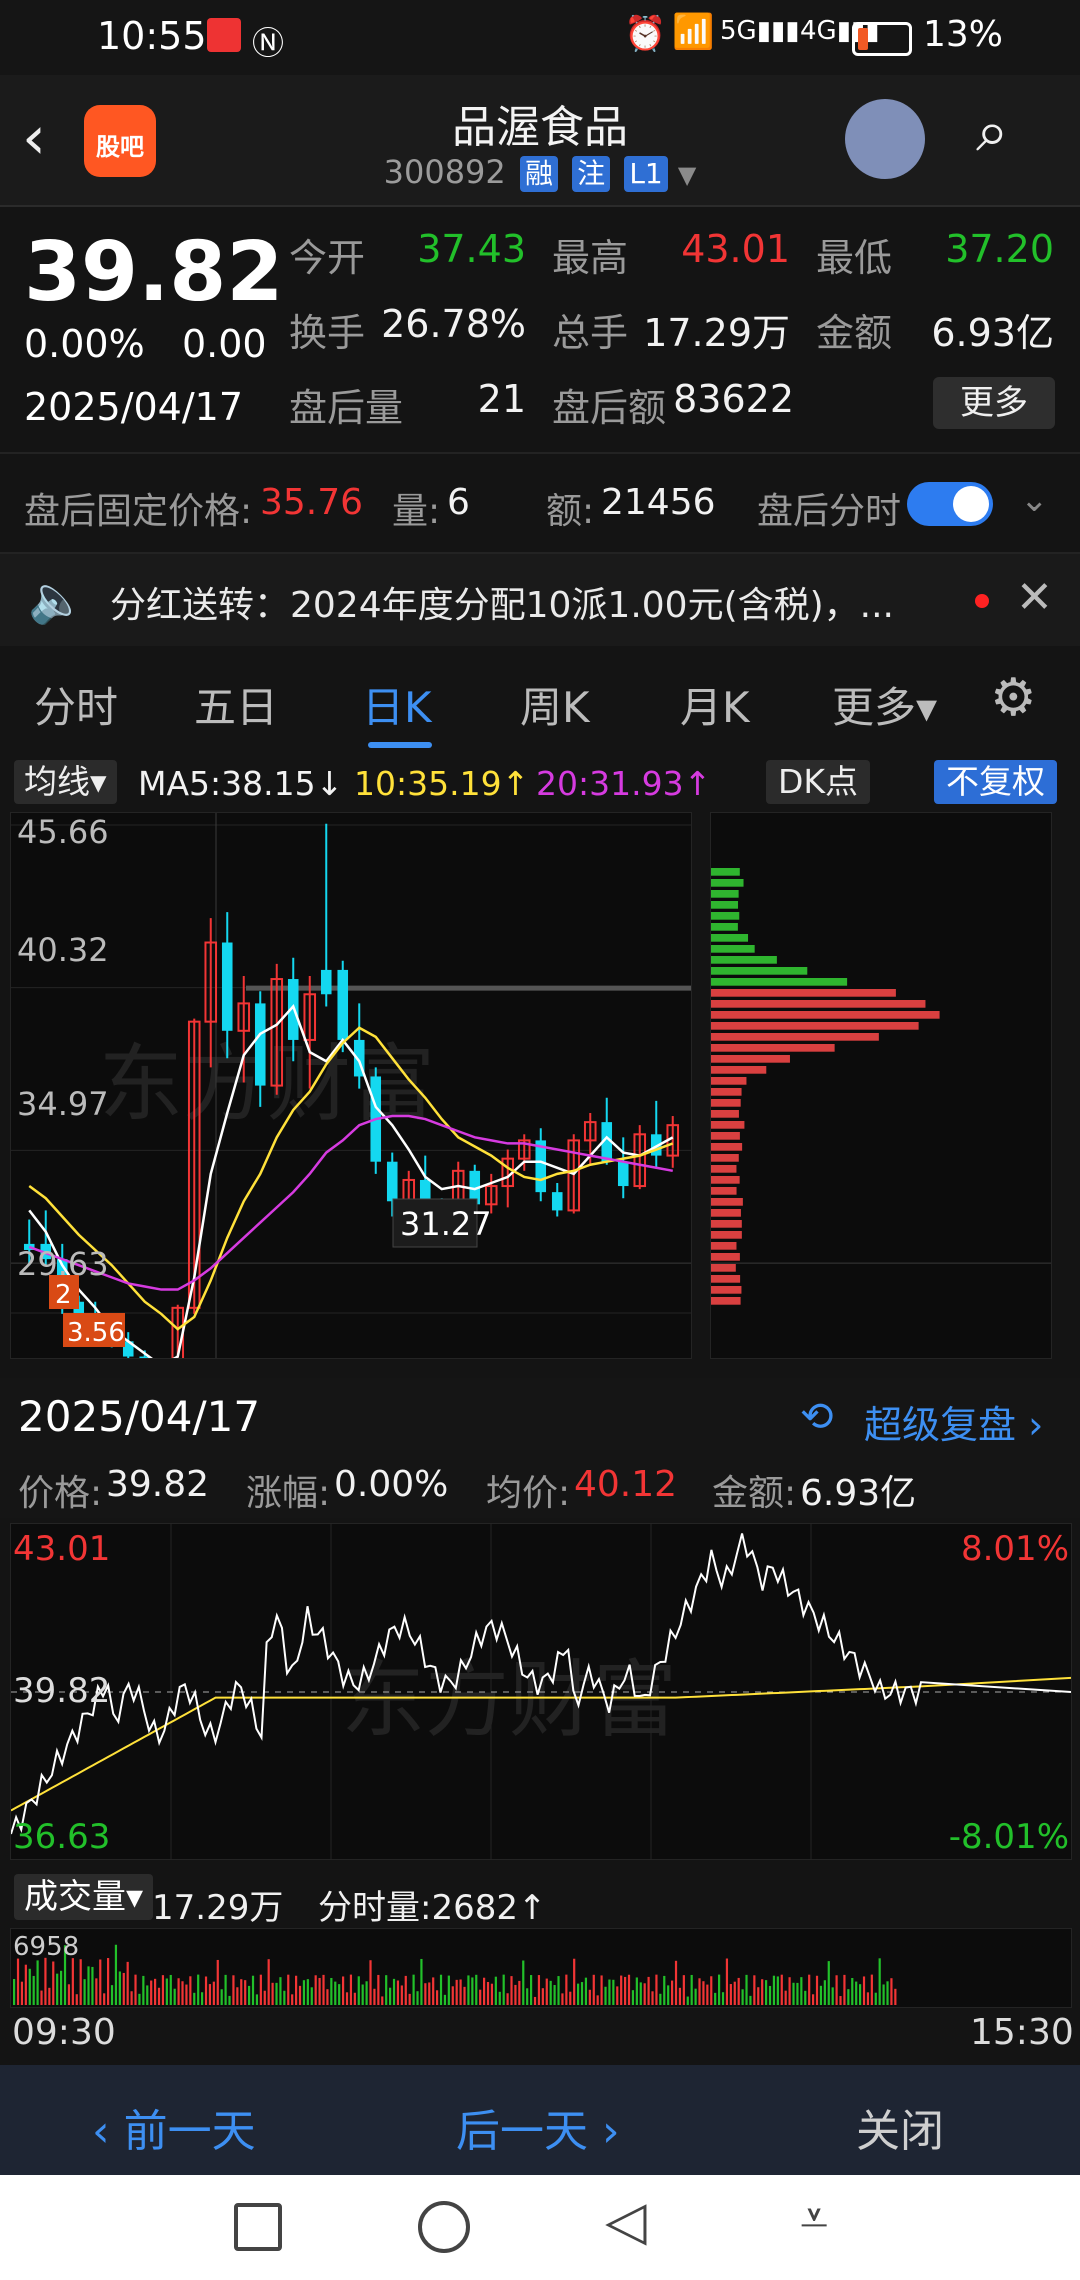 The height and width of the screenshot is (2280, 1080). I want to click on price-value: 39.82, so click(158, 1484).